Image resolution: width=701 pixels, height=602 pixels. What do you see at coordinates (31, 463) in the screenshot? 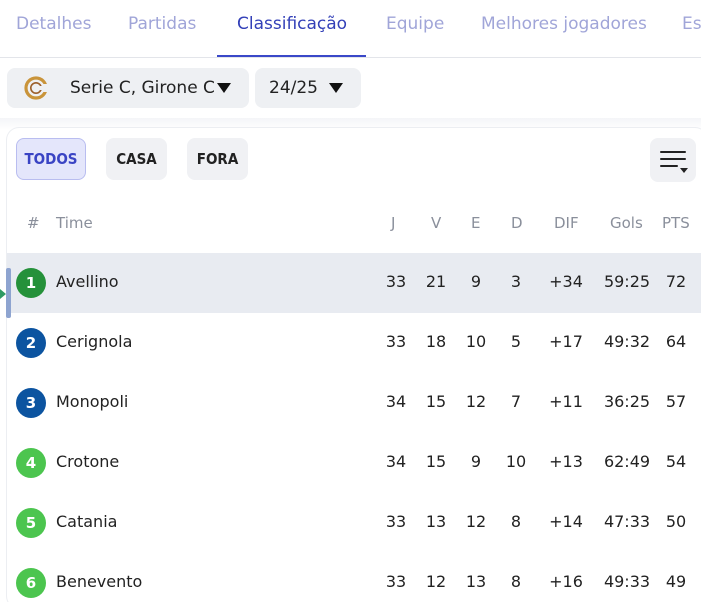
I see `rank-badge: 4` at bounding box center [31, 463].